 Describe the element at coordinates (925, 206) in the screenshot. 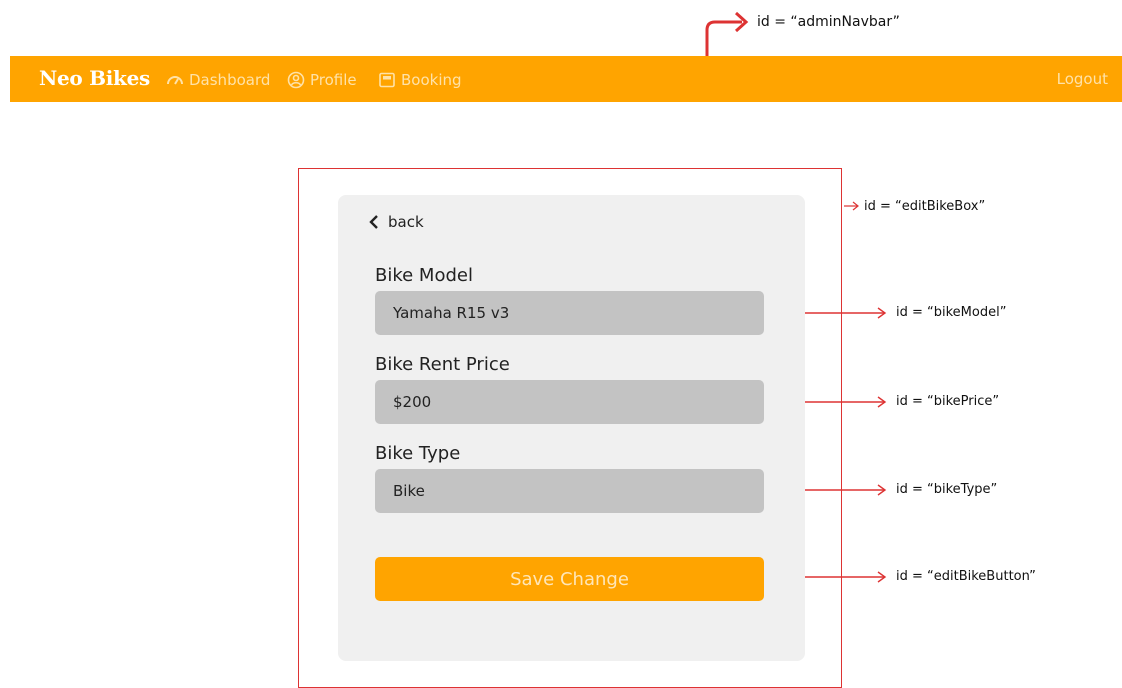

I see `annotation-edit-bike-box: id = “editBikeBox”` at that location.